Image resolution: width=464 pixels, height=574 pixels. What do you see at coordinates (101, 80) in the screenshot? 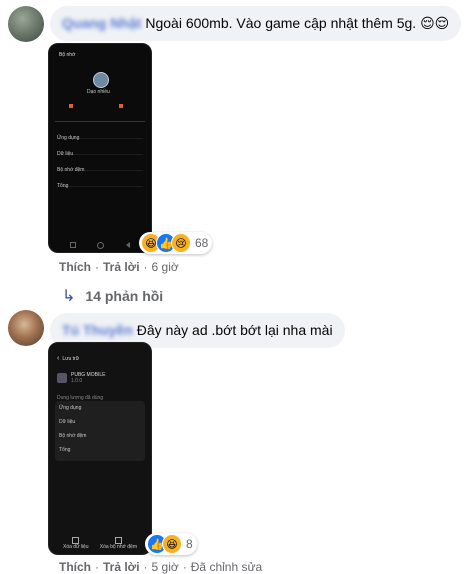
I see `app-icon` at bounding box center [101, 80].